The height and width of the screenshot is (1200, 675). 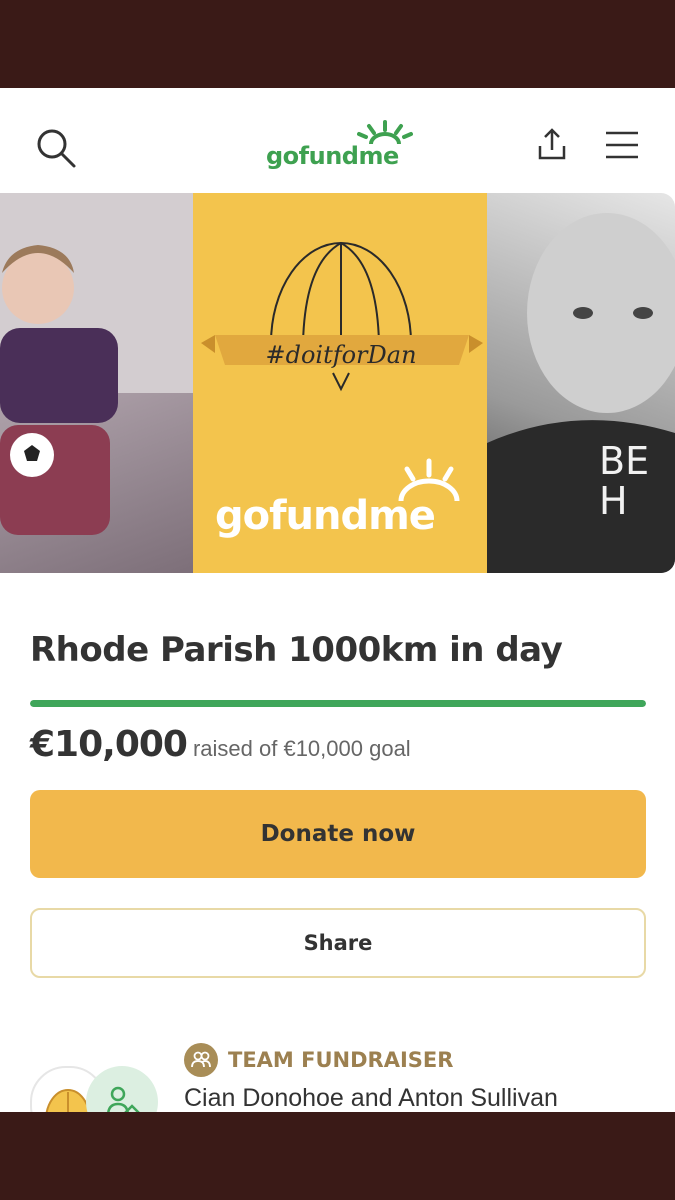 What do you see at coordinates (385, 132) in the screenshot?
I see `sun-icon` at bounding box center [385, 132].